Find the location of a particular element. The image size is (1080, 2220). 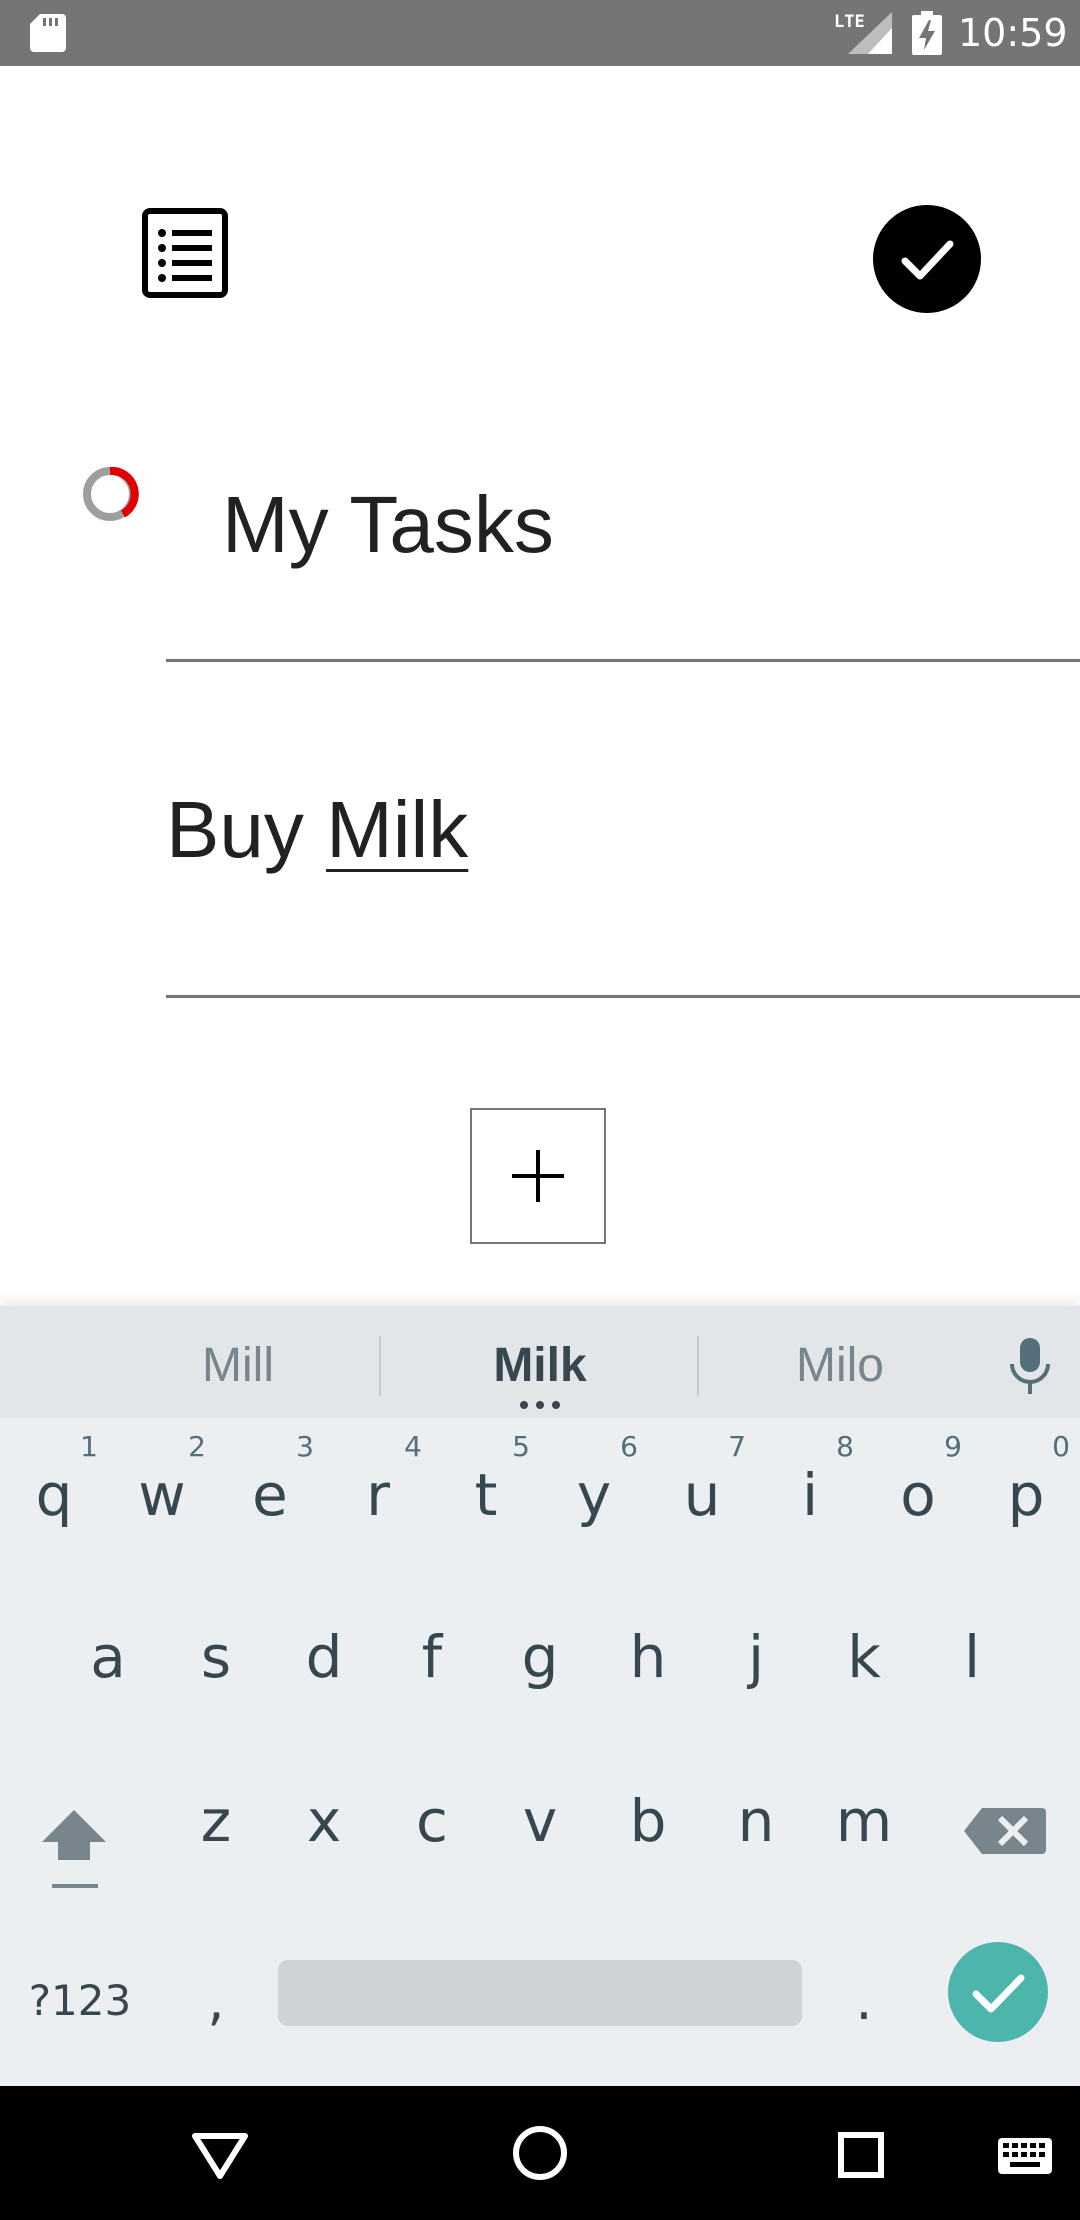

key-letter: p is located at coordinates (1026, 1495).